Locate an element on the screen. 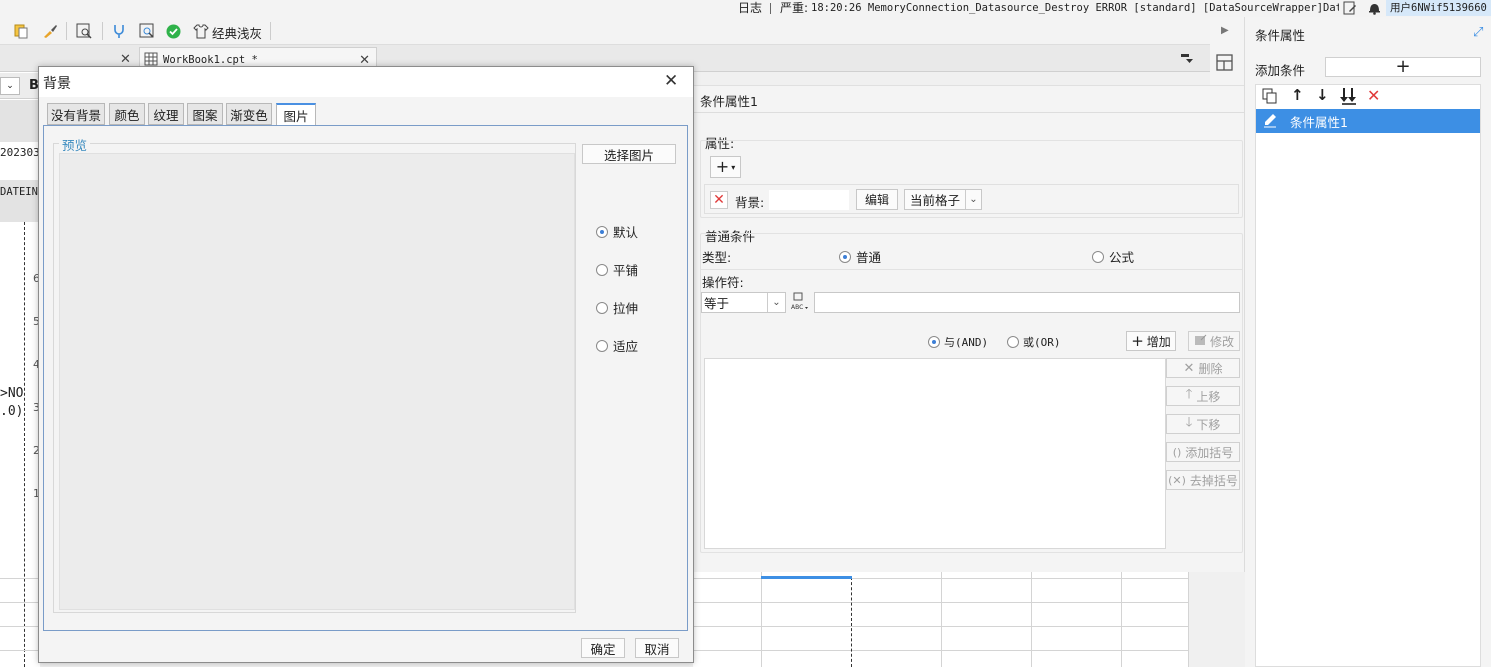 The width and height of the screenshot is (1491, 667). chevron-down-icon: ▾ is located at coordinates (733, 167).